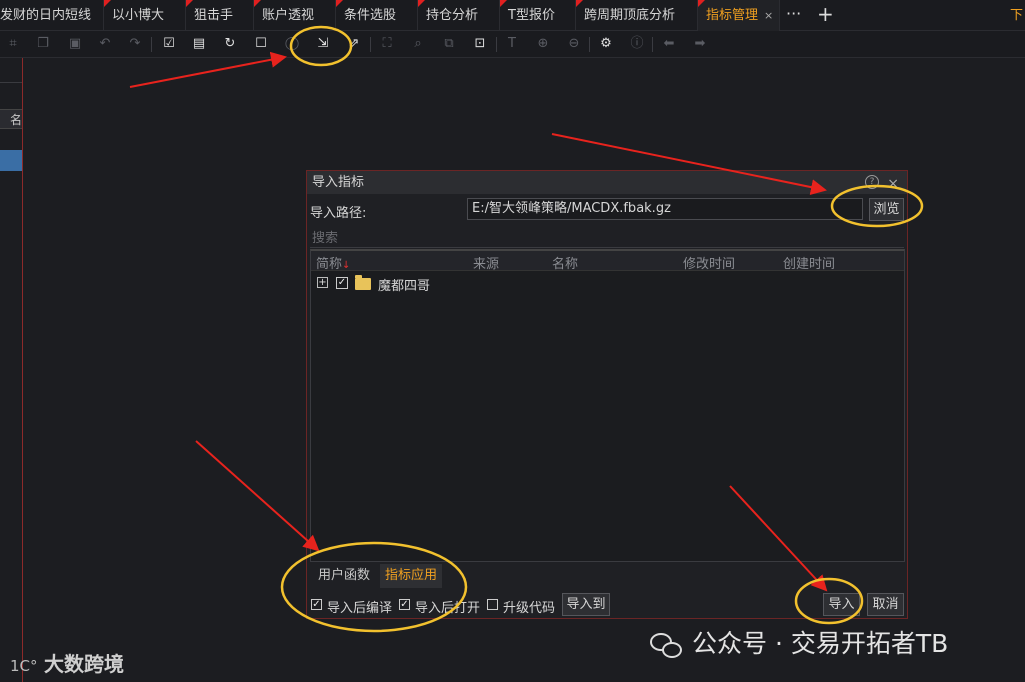  Describe the element at coordinates (452, 15) in the screenshot. I see `tab-label: 持仓分析` at that location.